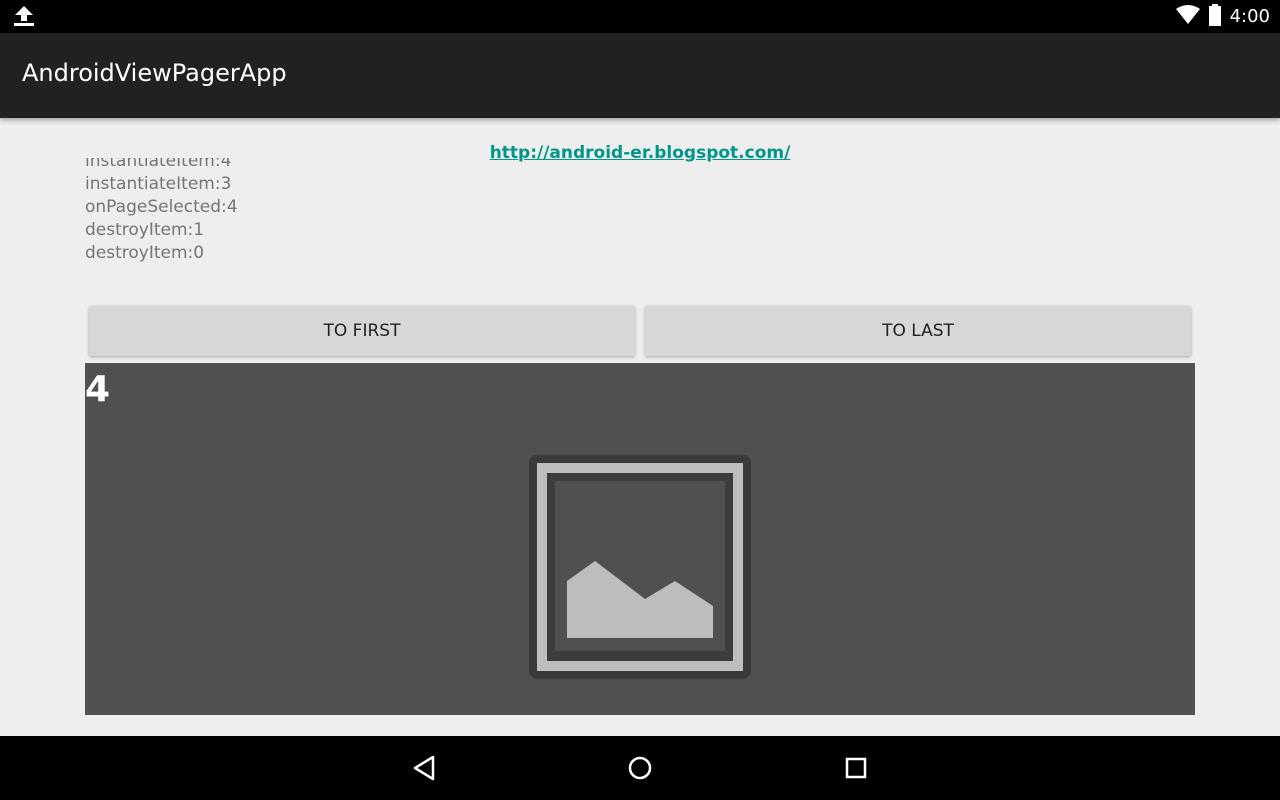 This screenshot has width=1280, height=800. What do you see at coordinates (1215, 16) in the screenshot?
I see `battery-icon` at bounding box center [1215, 16].